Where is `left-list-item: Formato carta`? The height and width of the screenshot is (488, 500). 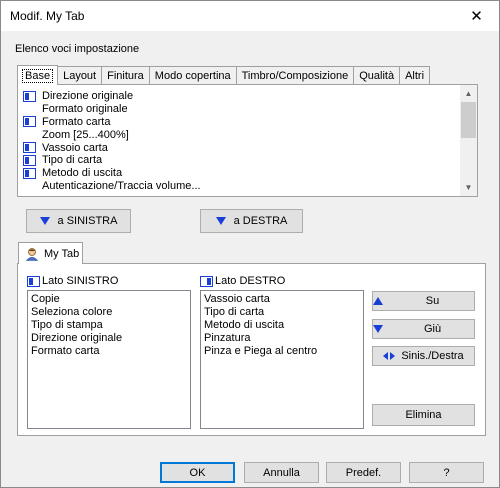 left-list-item: Formato carta is located at coordinates (109, 351).